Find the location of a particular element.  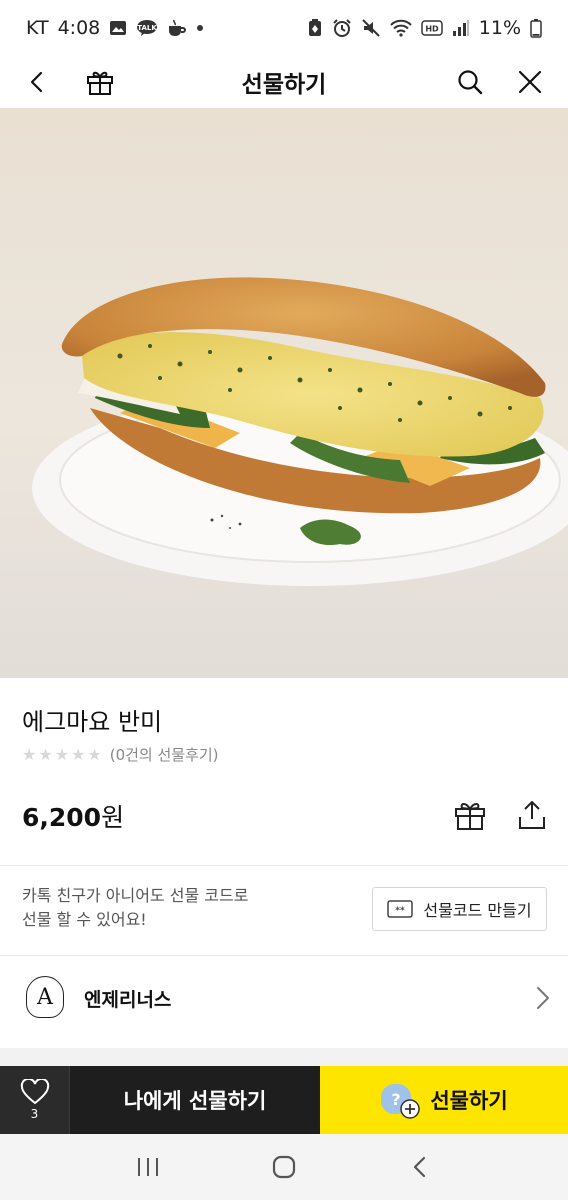

back-button is located at coordinates (38, 82).